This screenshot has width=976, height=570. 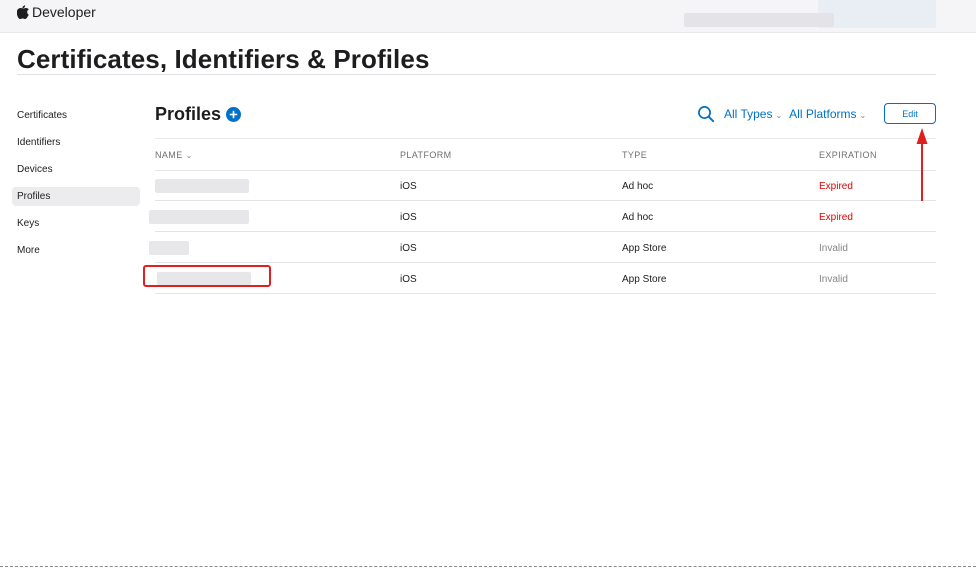 I want to click on blurred-account-name, so click(x=759, y=20).